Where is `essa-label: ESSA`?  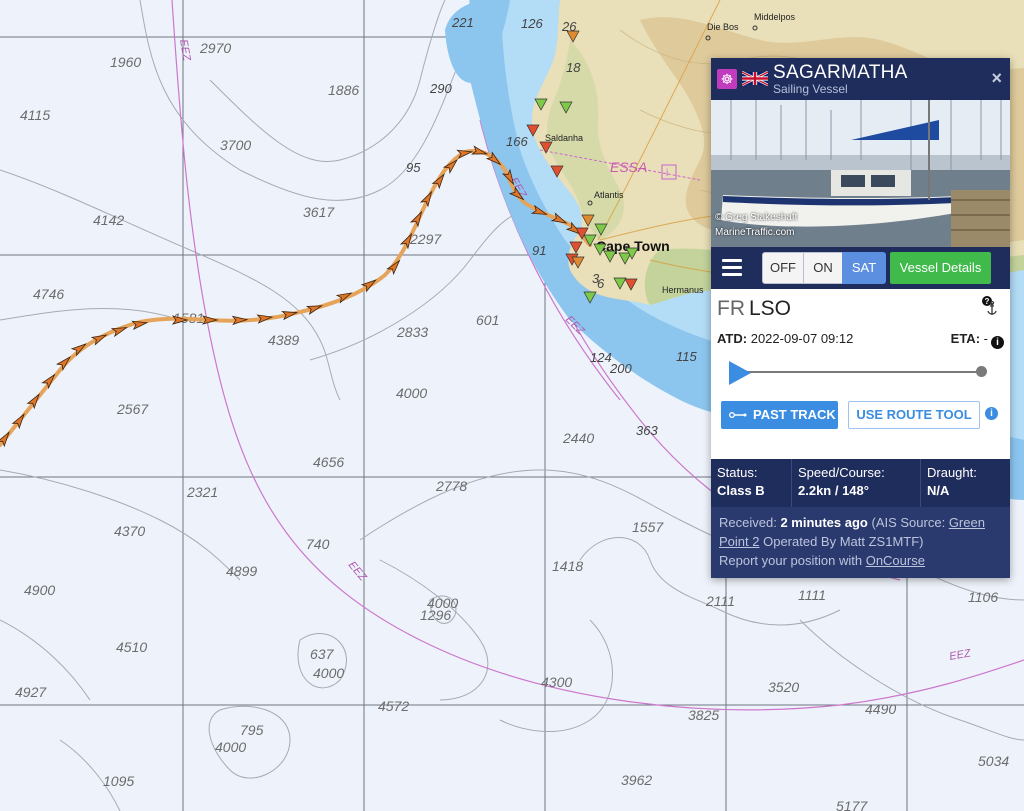
essa-label: ESSA is located at coordinates (628, 167).